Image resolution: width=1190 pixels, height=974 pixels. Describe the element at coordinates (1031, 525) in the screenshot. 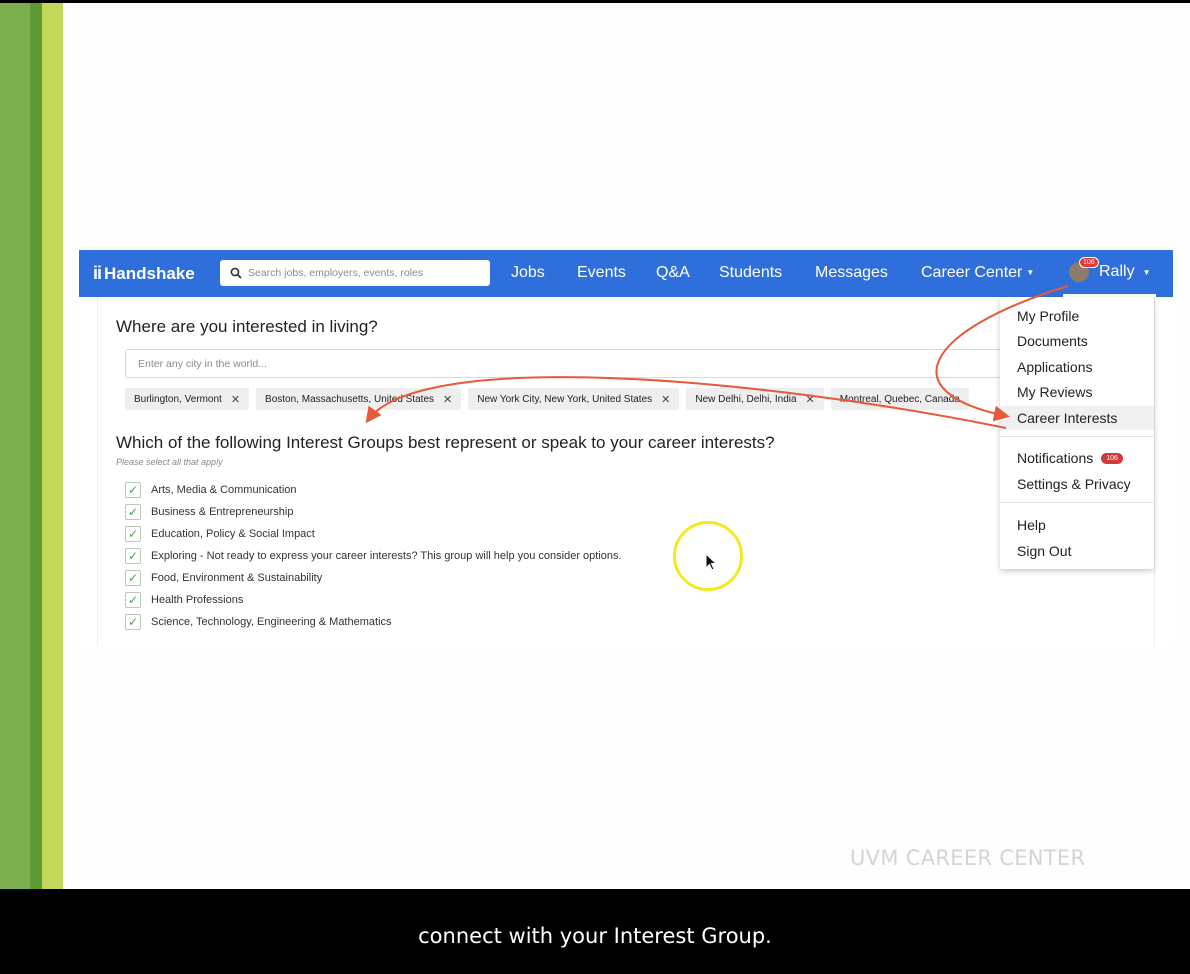

I see `menu-item-label: Help` at that location.